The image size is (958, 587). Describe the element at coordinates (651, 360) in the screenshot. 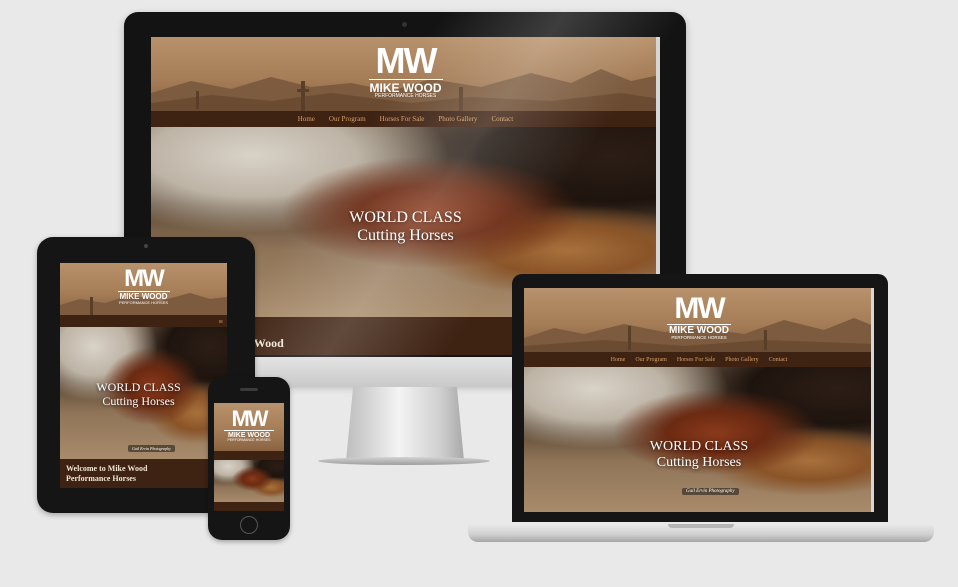

I see `laptop-nav-our-program: Our Program` at that location.